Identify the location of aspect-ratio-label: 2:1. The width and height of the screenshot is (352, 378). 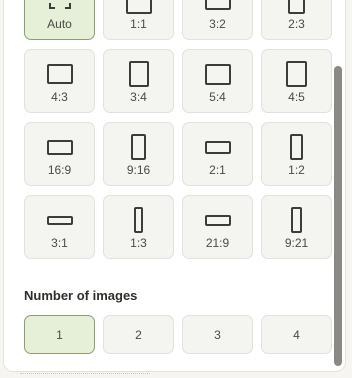
(217, 170).